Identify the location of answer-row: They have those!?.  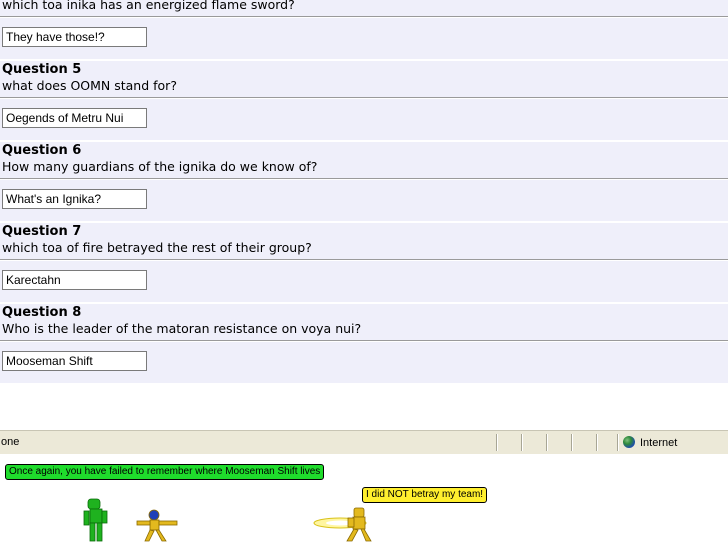
(364, 38).